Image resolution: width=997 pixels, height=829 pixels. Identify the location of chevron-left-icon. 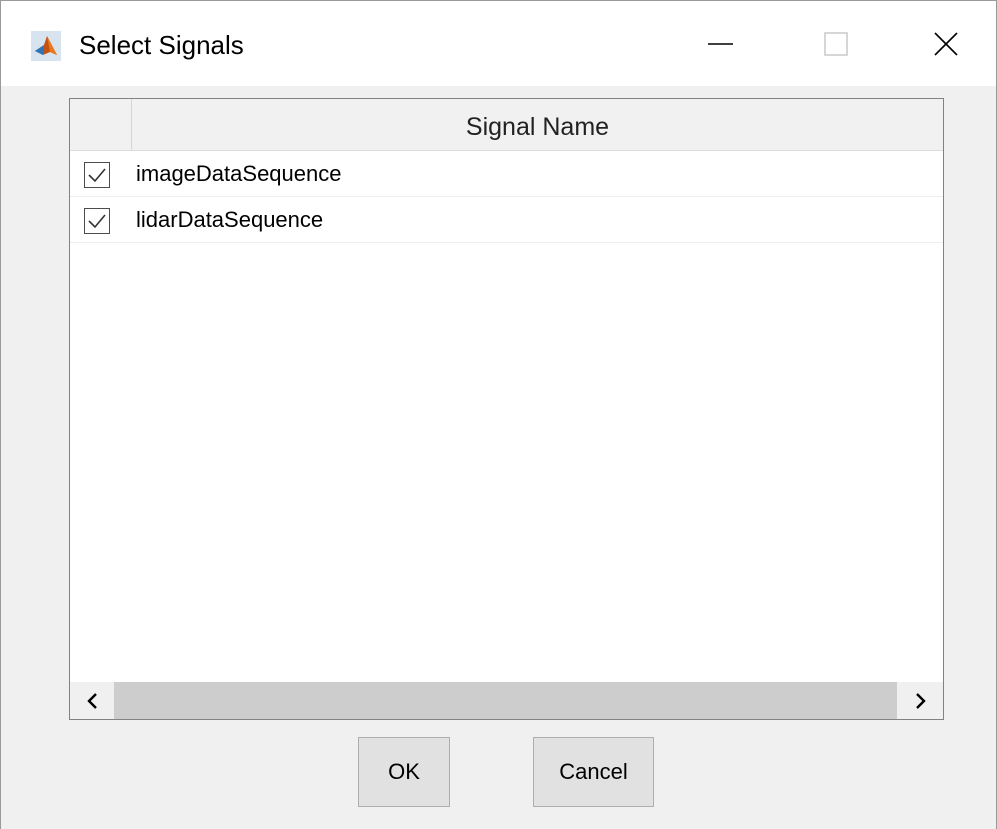
(92, 700).